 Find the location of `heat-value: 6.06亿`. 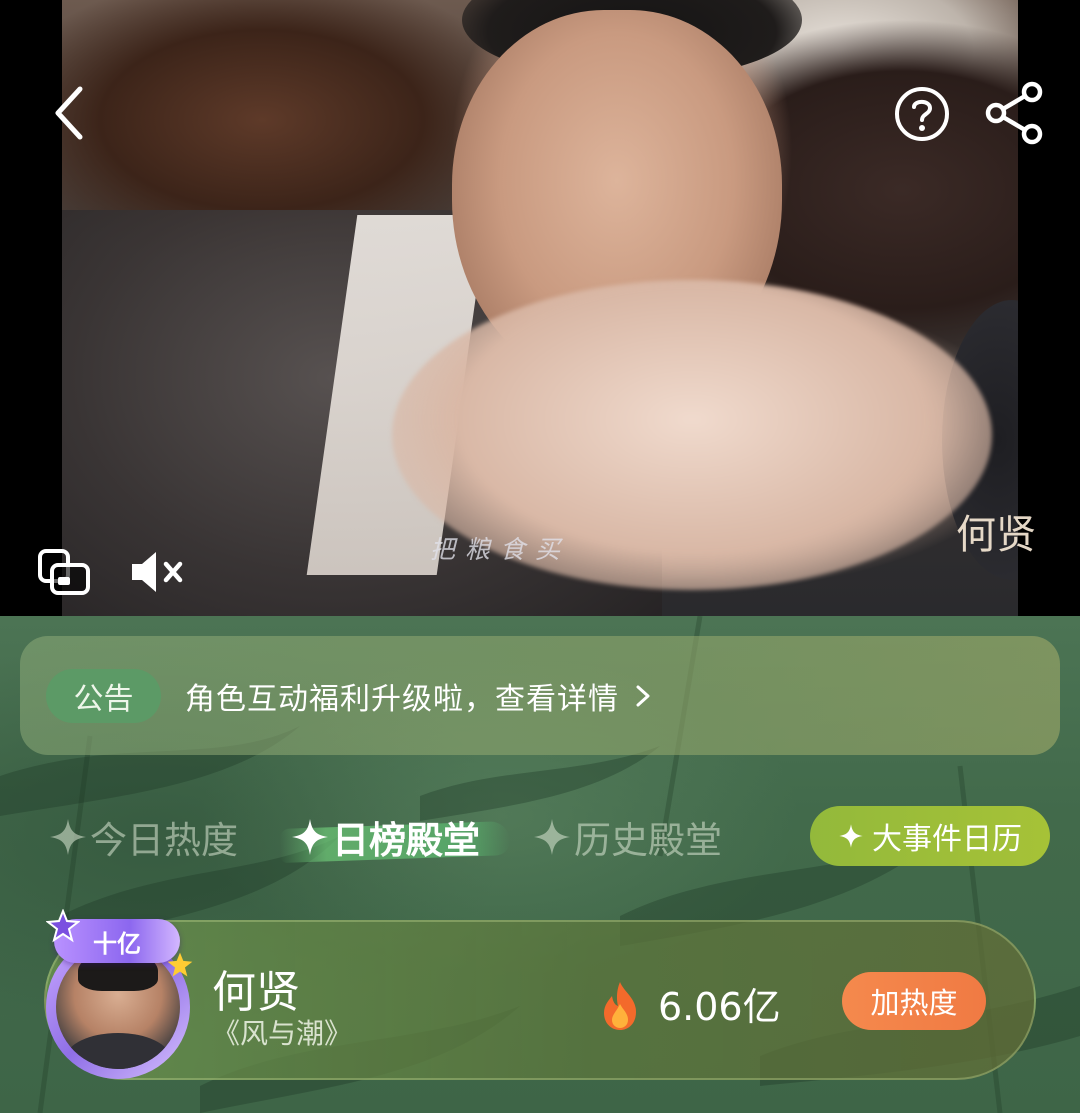

heat-value: 6.06亿 is located at coordinates (719, 1007).